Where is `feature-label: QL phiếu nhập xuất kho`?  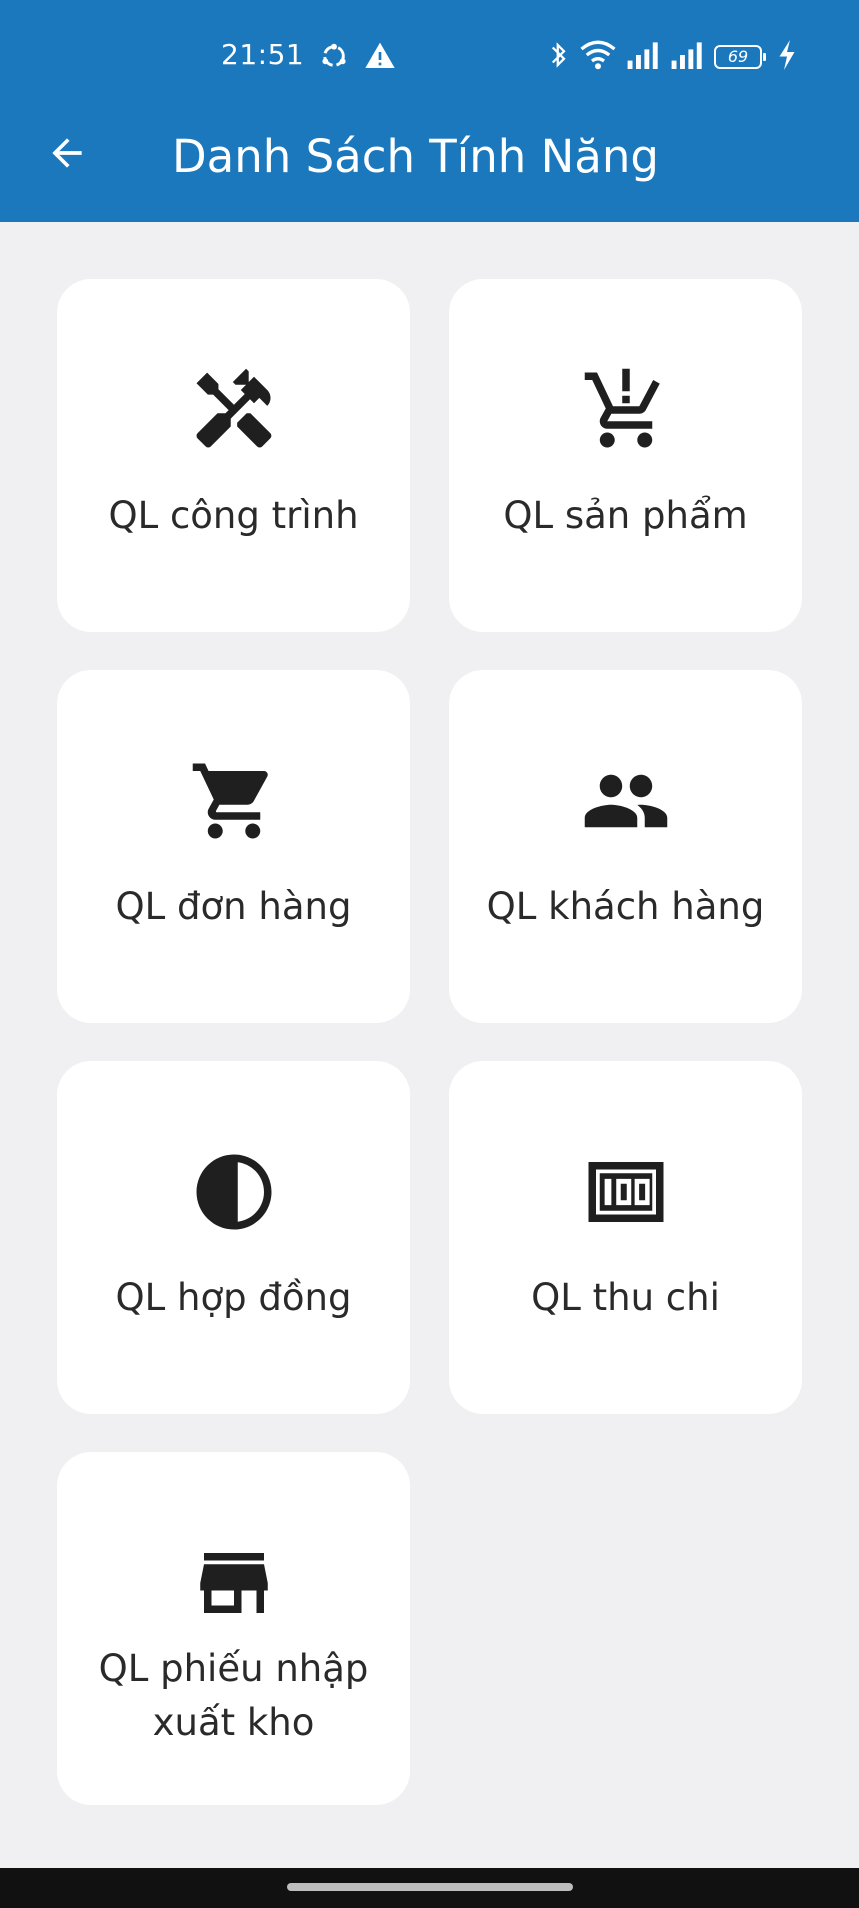 feature-label: QL phiếu nhập xuất kho is located at coordinates (233, 1695).